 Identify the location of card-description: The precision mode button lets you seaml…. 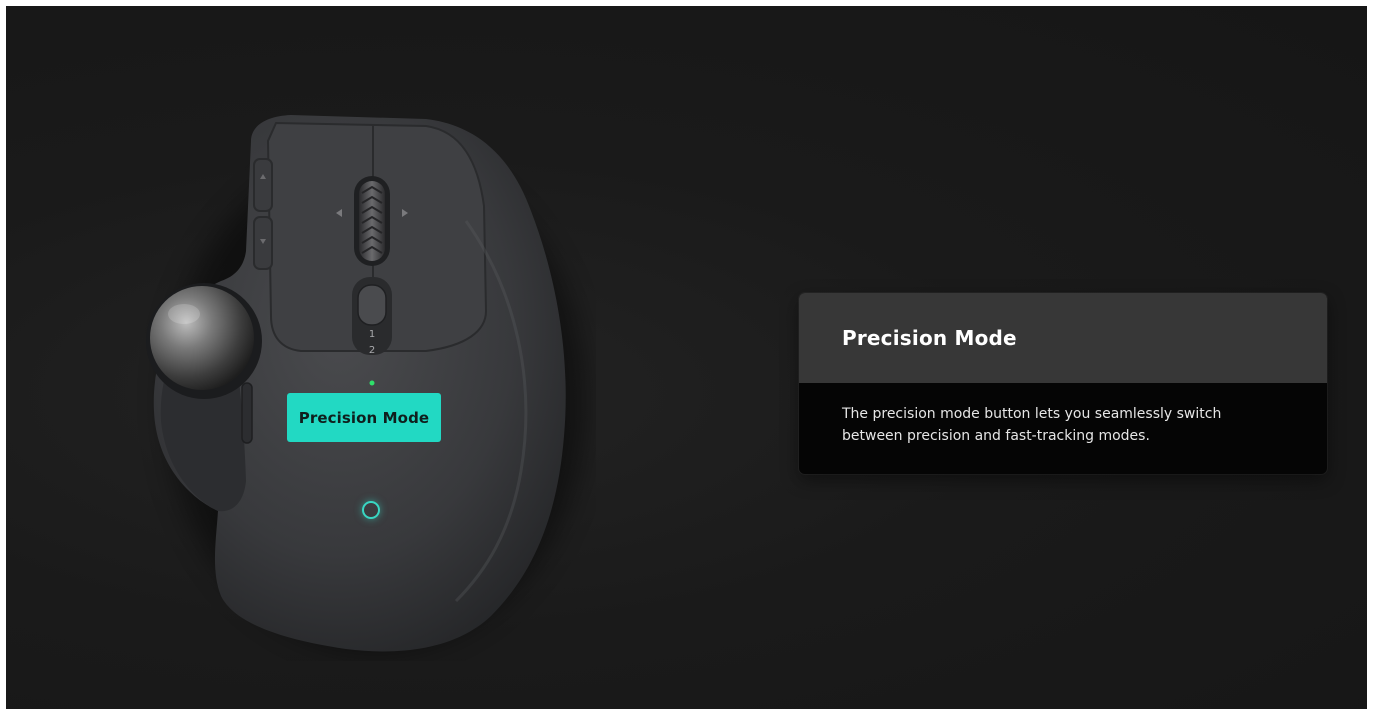
(1032, 425).